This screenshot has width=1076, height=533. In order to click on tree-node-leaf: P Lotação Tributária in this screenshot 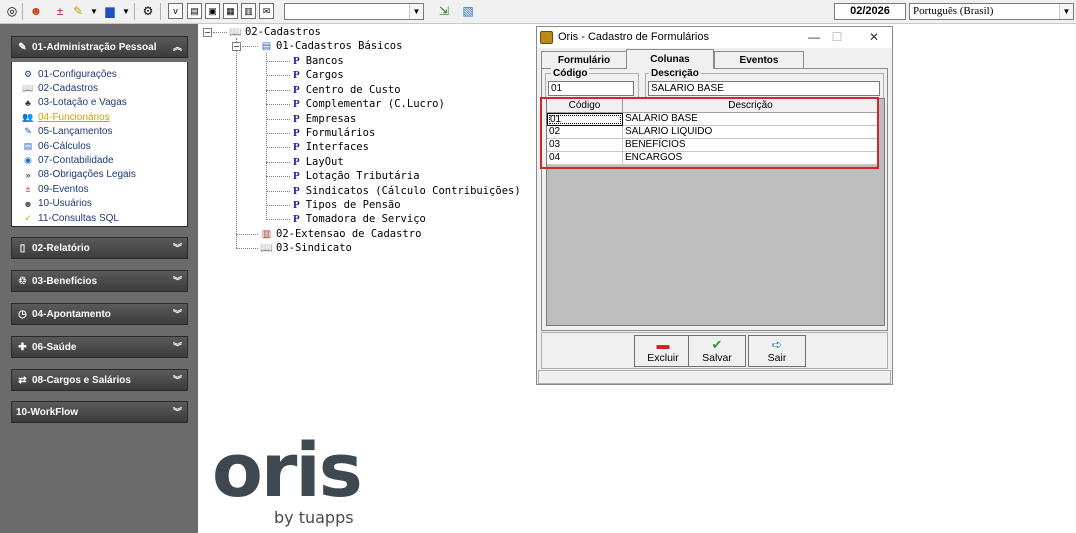, I will do `click(356, 176)`.